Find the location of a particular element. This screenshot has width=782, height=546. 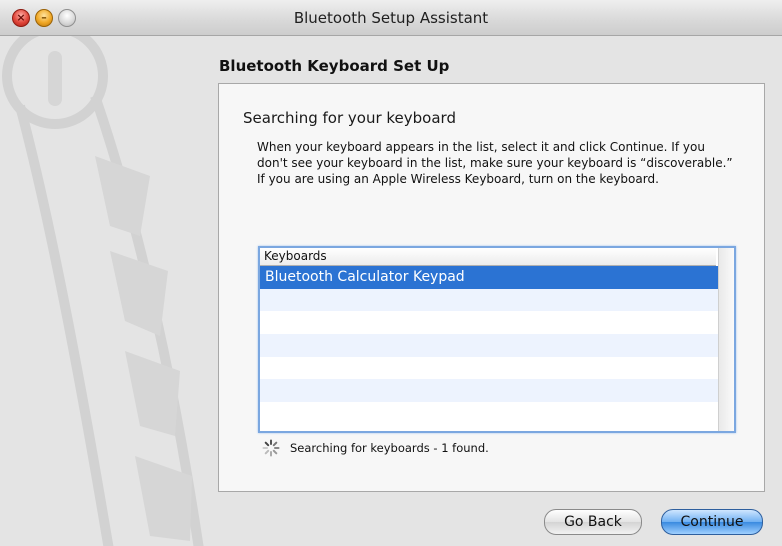

status-text: Searching for keyboards - 1 found. is located at coordinates (389, 448).